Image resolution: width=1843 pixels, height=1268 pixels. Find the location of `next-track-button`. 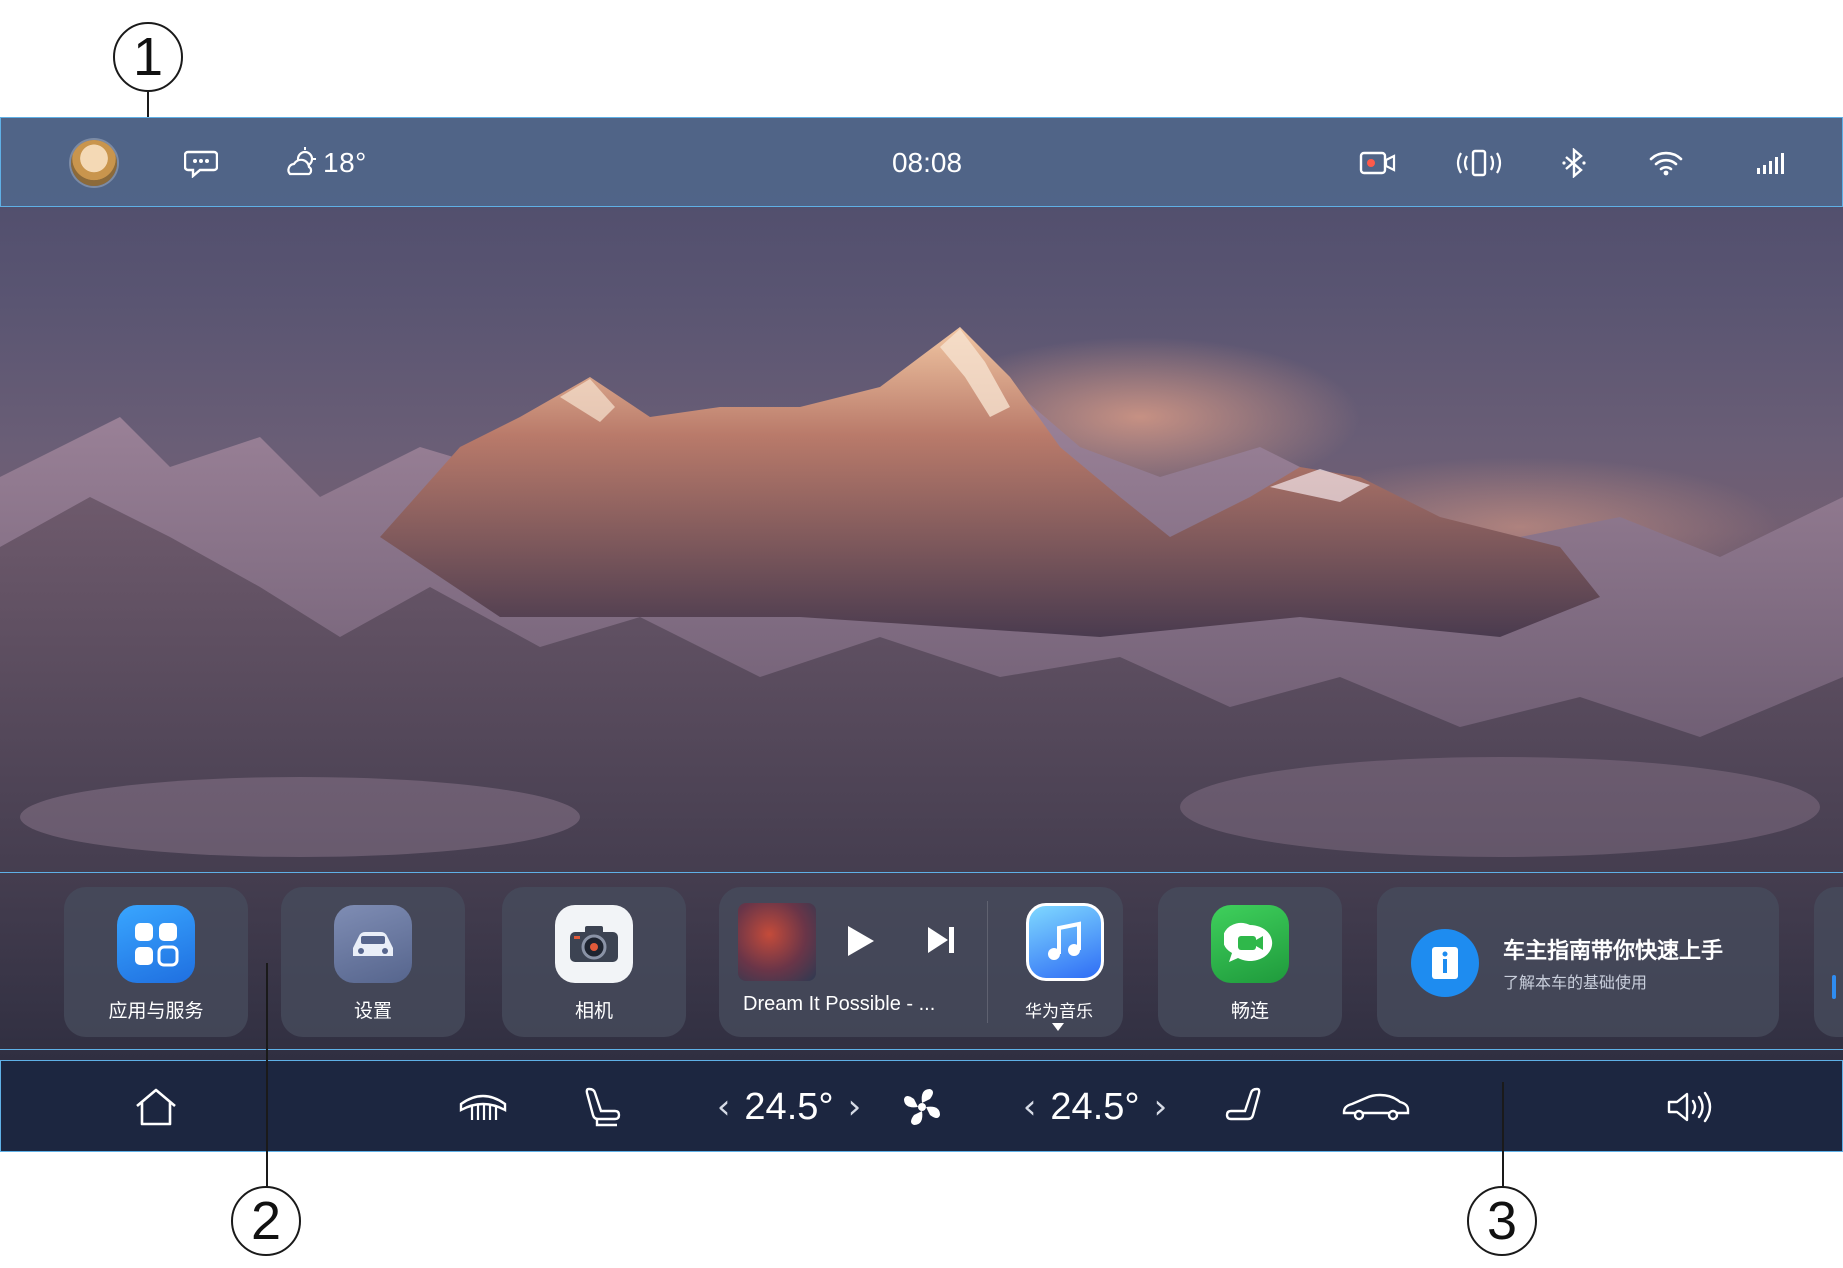

next-track-button is located at coordinates (941, 942).